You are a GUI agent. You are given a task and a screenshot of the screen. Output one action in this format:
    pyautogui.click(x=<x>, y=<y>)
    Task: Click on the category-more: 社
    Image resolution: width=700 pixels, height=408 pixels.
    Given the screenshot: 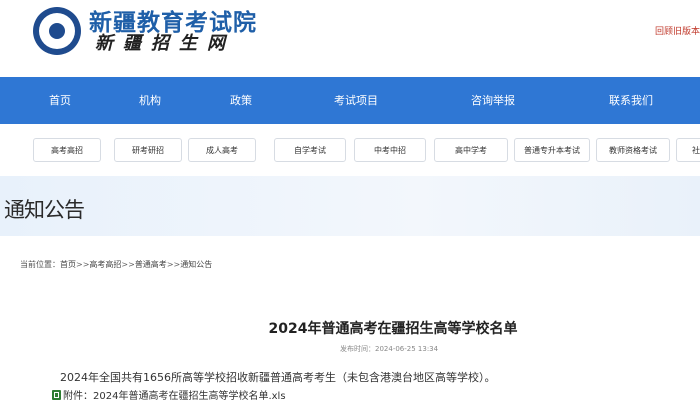 What is the action you would take?
    pyautogui.click(x=688, y=150)
    